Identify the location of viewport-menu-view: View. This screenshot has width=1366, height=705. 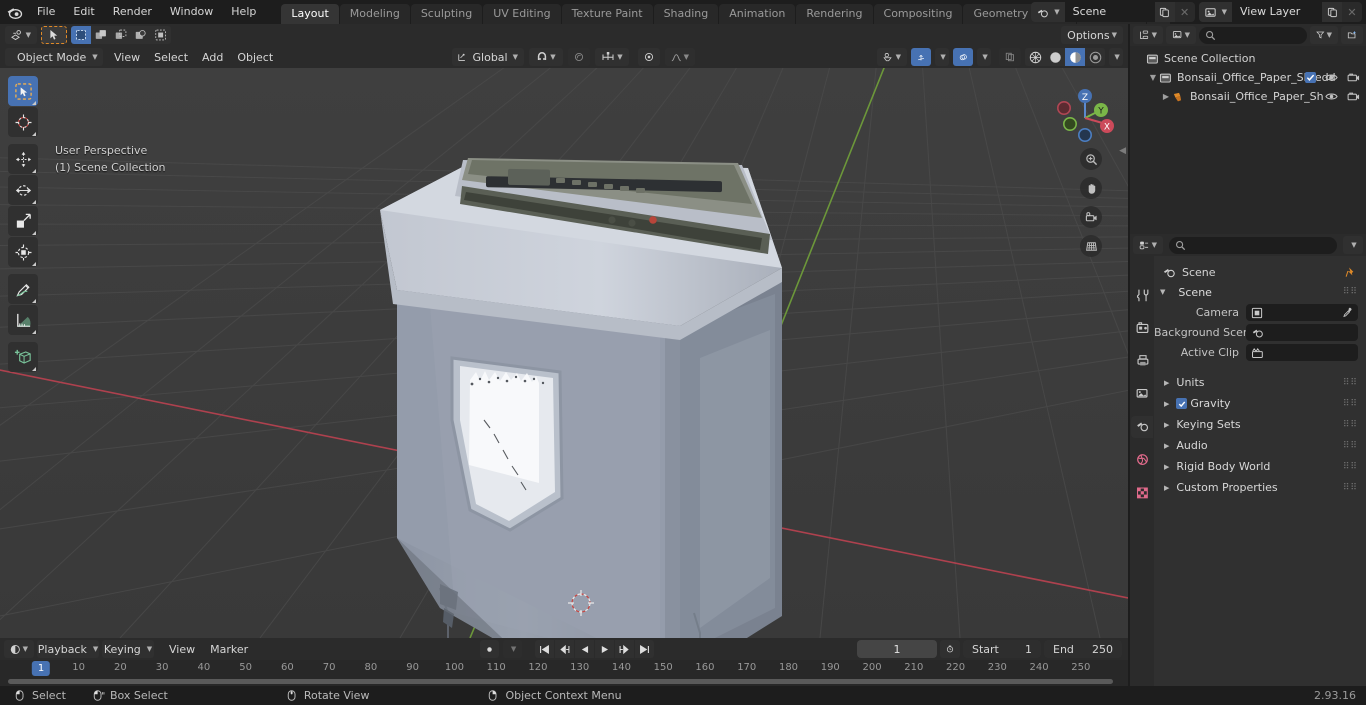
(127, 57).